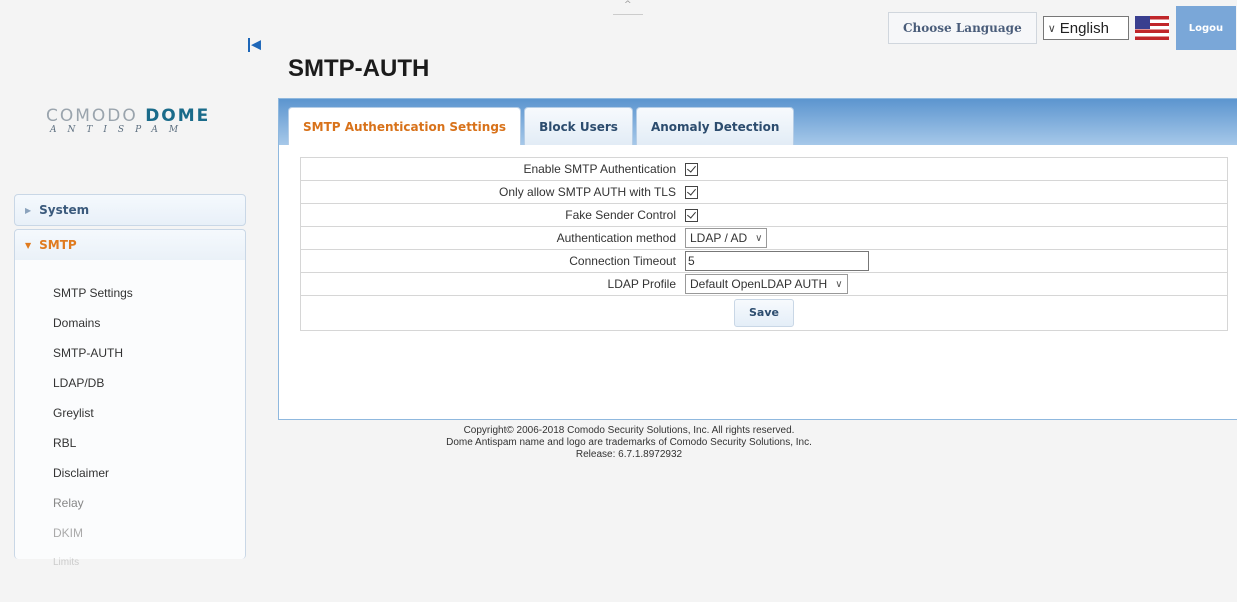  Describe the element at coordinates (764, 215) in the screenshot. I see `form-row: Fake Sender Control` at that location.